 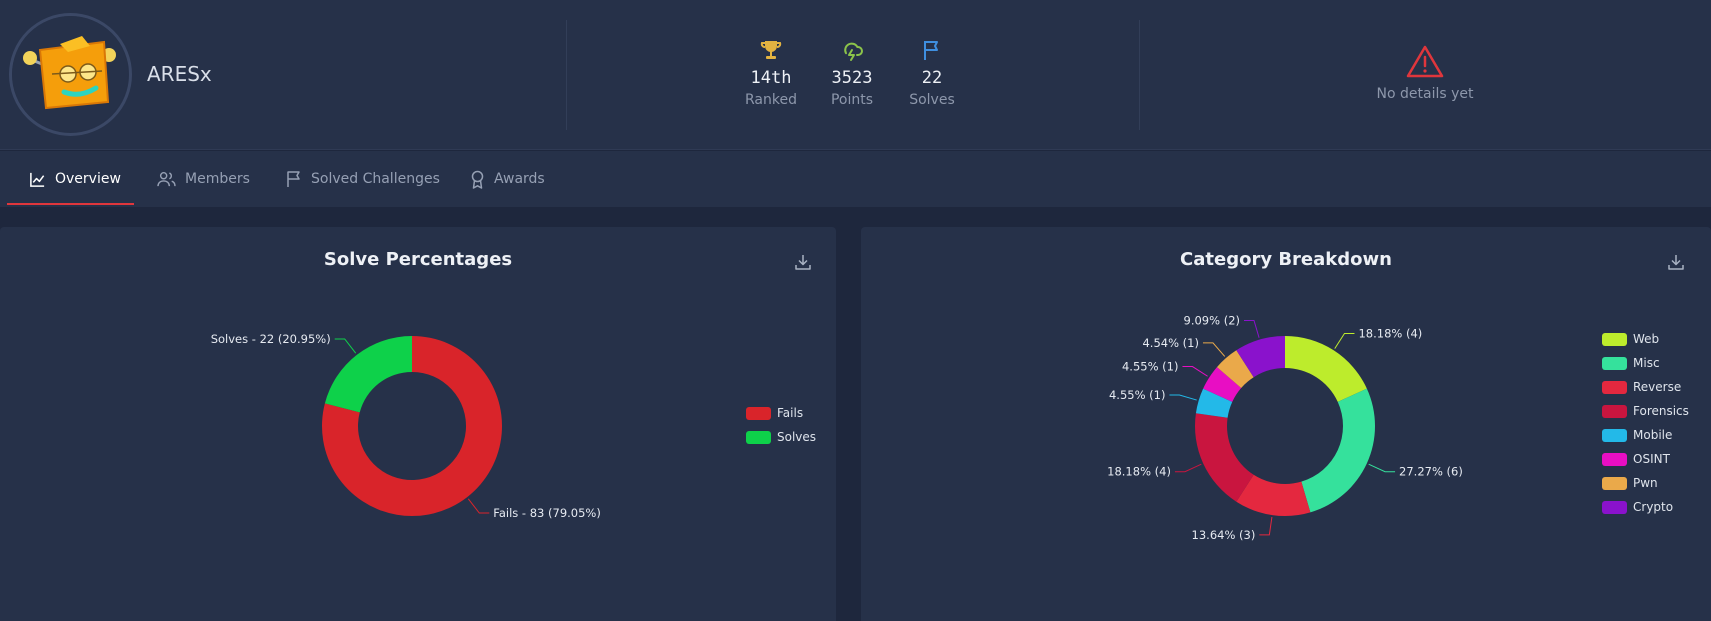 What do you see at coordinates (1614, 459) in the screenshot?
I see `legend-swatch-osint` at bounding box center [1614, 459].